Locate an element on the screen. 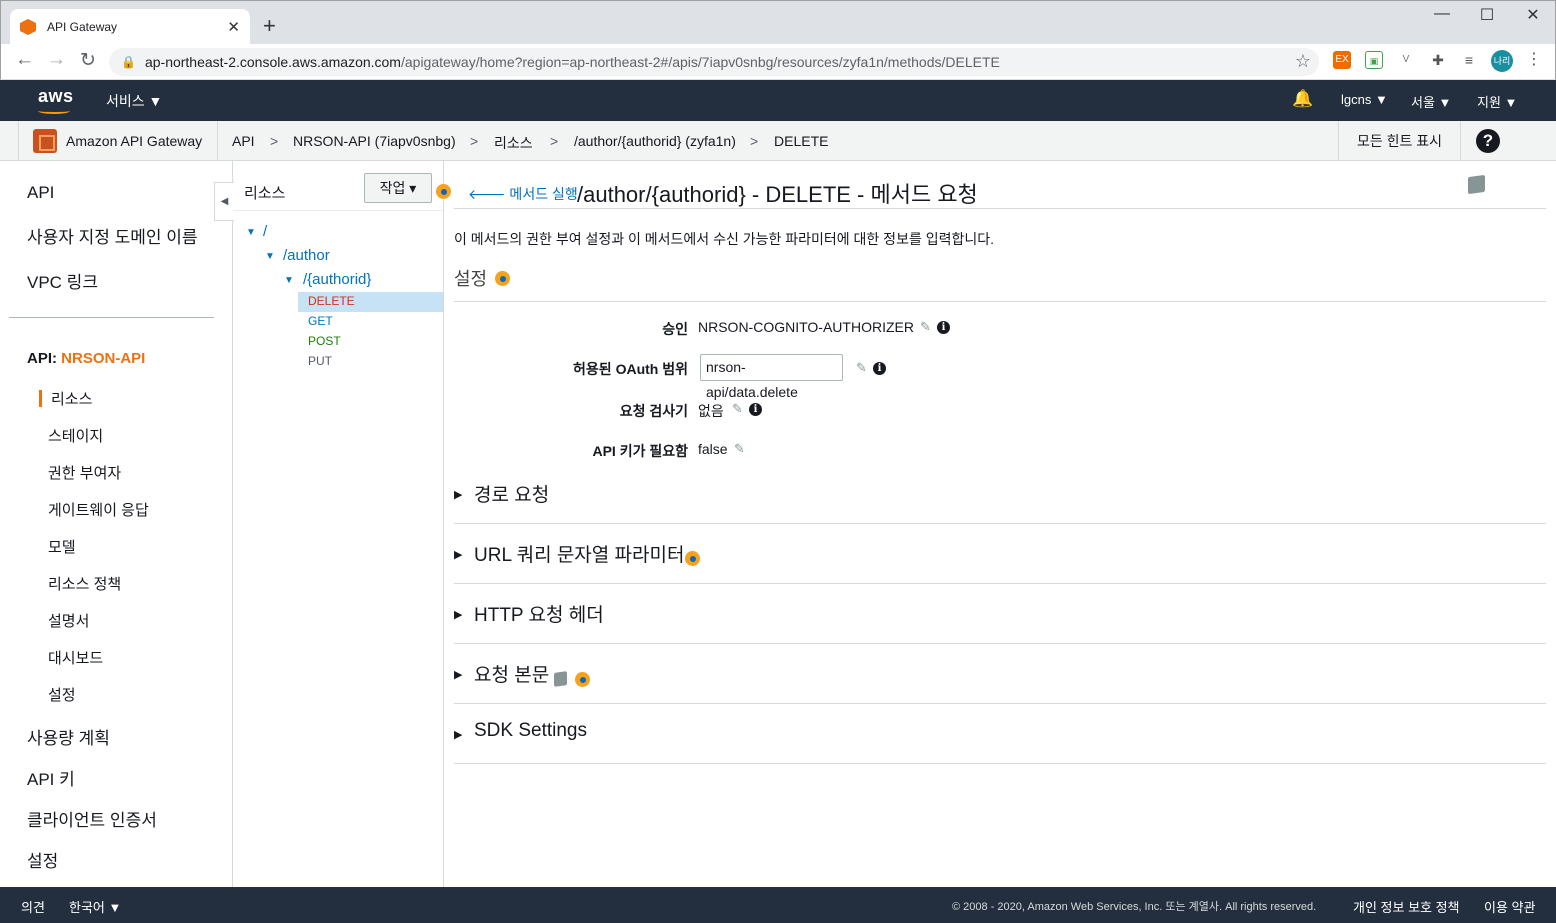  media-queue-icon: ≡ is located at coordinates (1469, 60).